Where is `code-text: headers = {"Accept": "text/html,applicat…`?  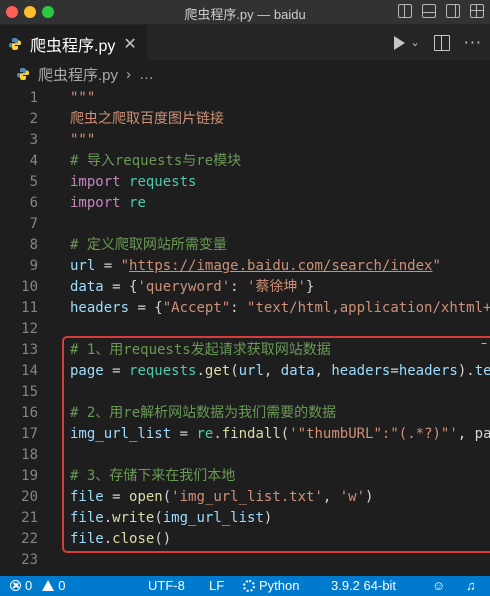
code-text: headers = {"Accept": "text/html,applicat… is located at coordinates (280, 308).